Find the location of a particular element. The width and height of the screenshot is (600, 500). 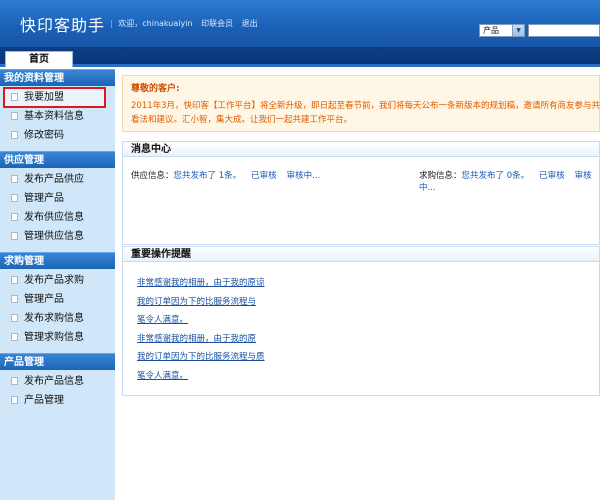

sidebar-menu: 发布产品求购 管理产品 发布求购信息 管理求购信息 is located at coordinates (57, 311).